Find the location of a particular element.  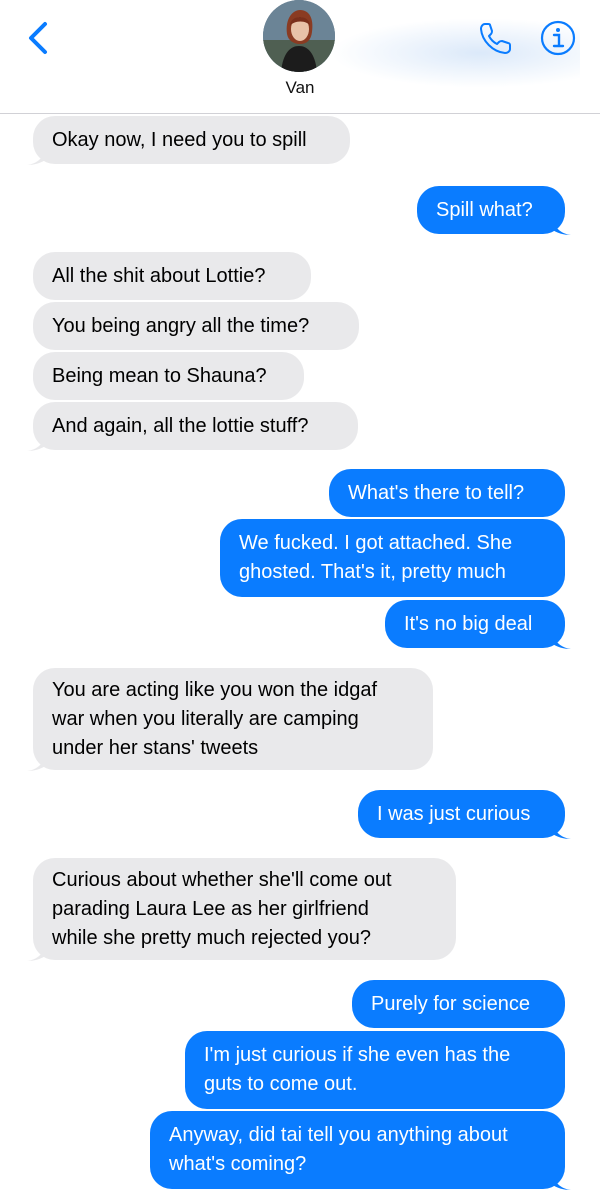

phone-icon is located at coordinates (495, 38).